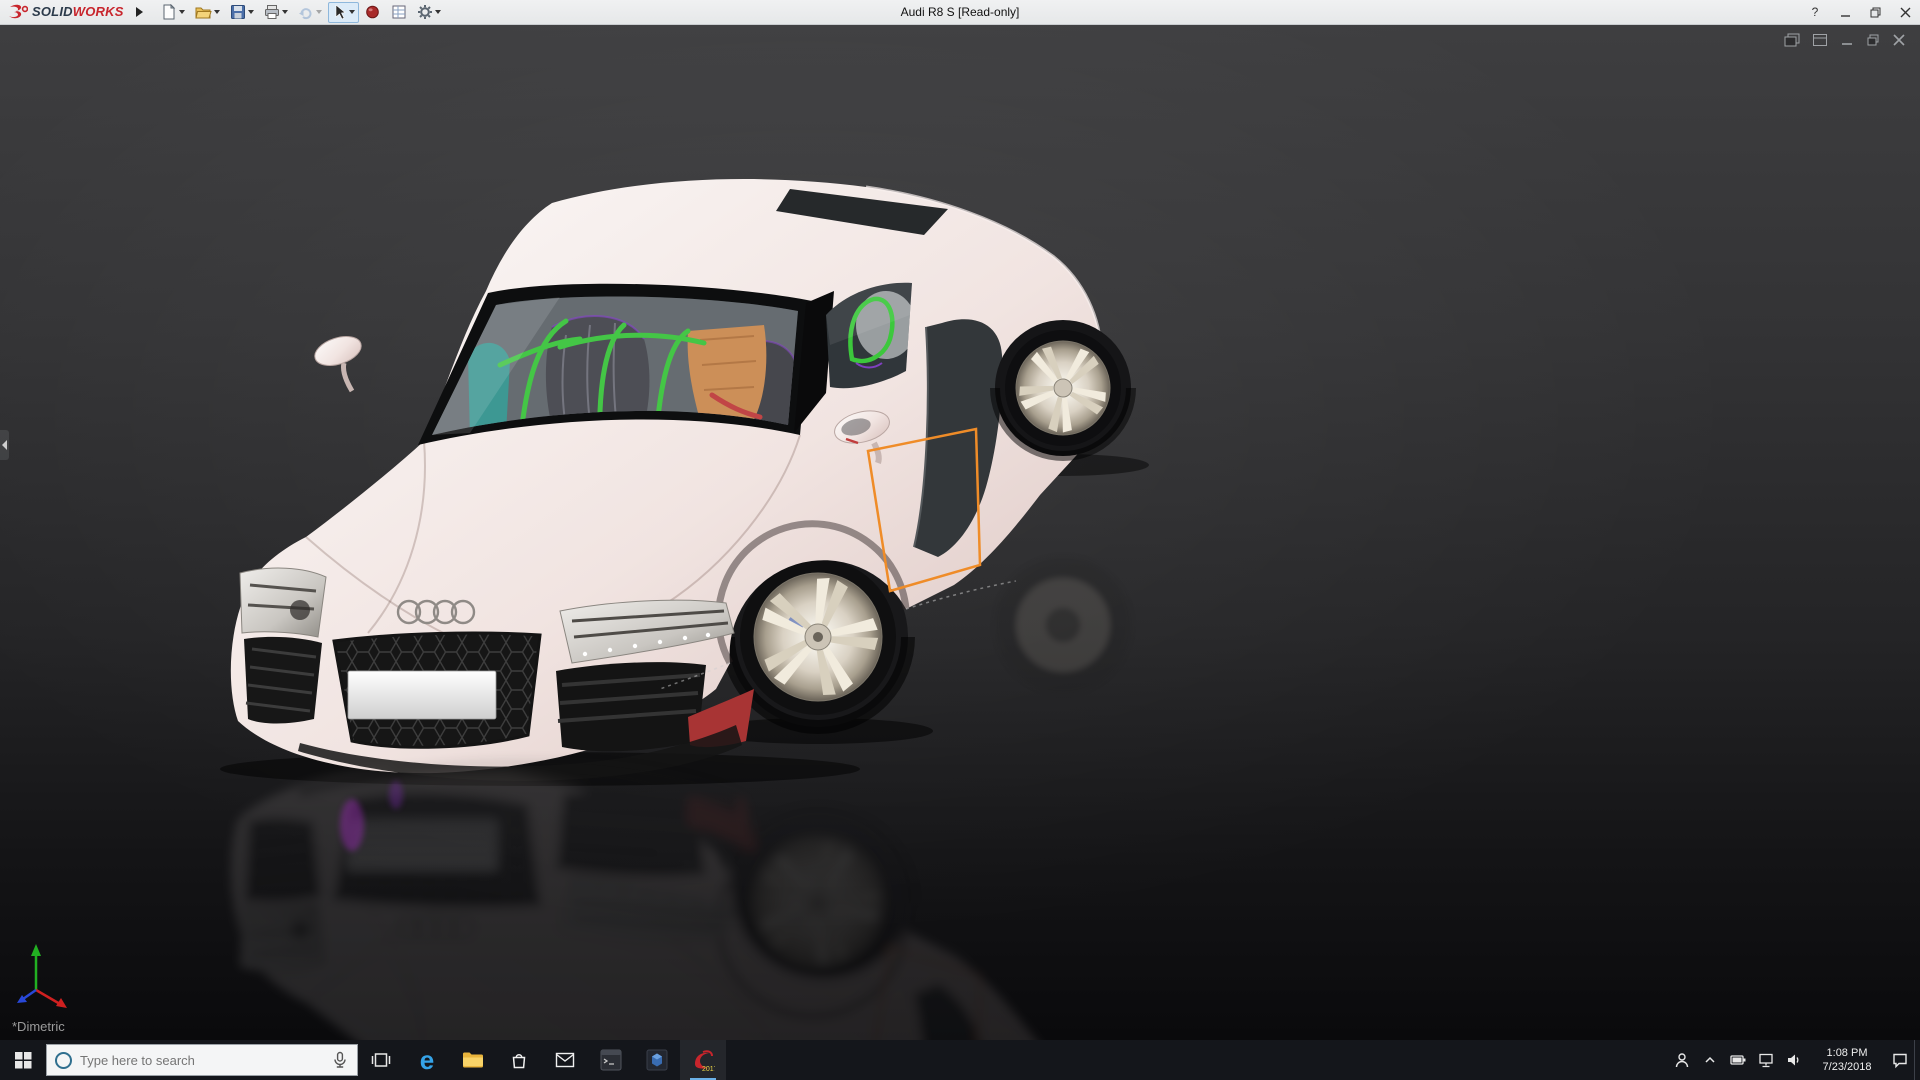  Describe the element at coordinates (38, 1026) in the screenshot. I see `view-orientation-label: *Dimetric` at that location.